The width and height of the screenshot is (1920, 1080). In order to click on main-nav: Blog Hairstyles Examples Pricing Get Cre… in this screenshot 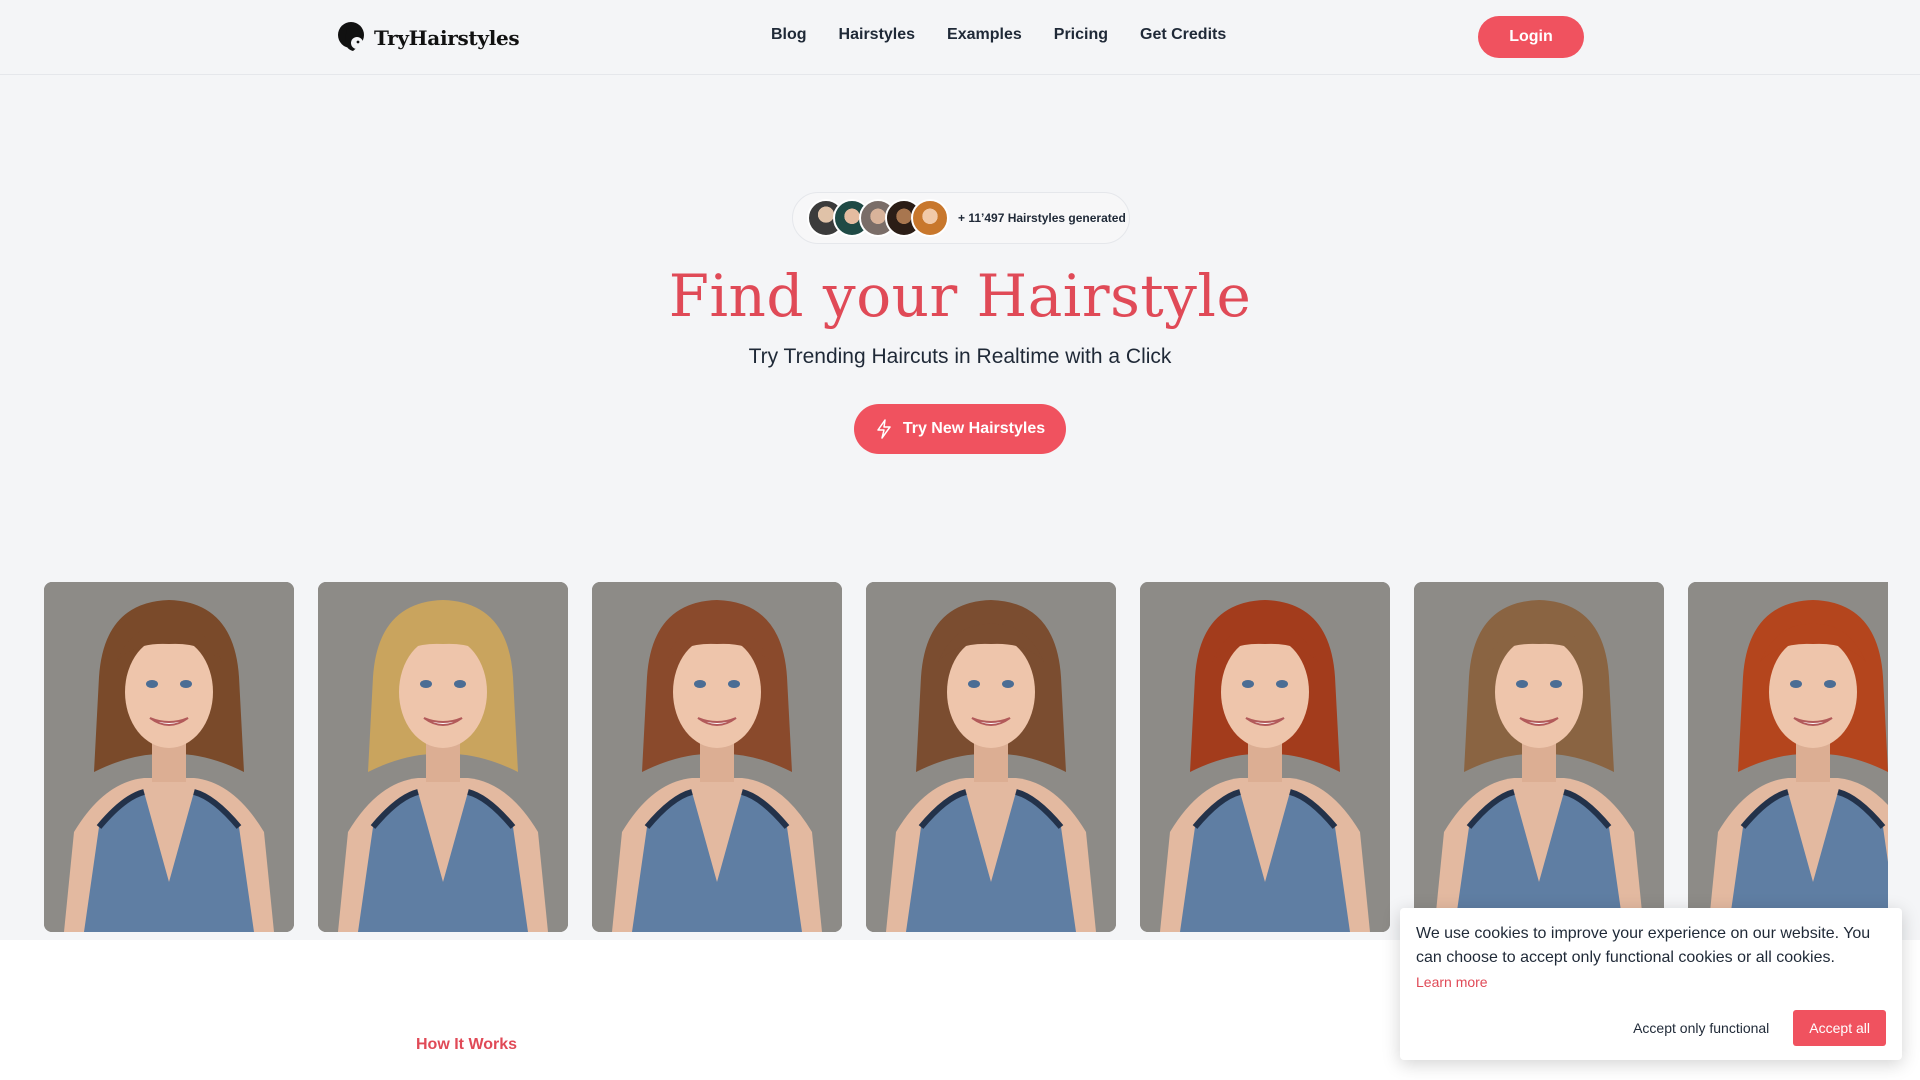, I will do `click(998, 35)`.